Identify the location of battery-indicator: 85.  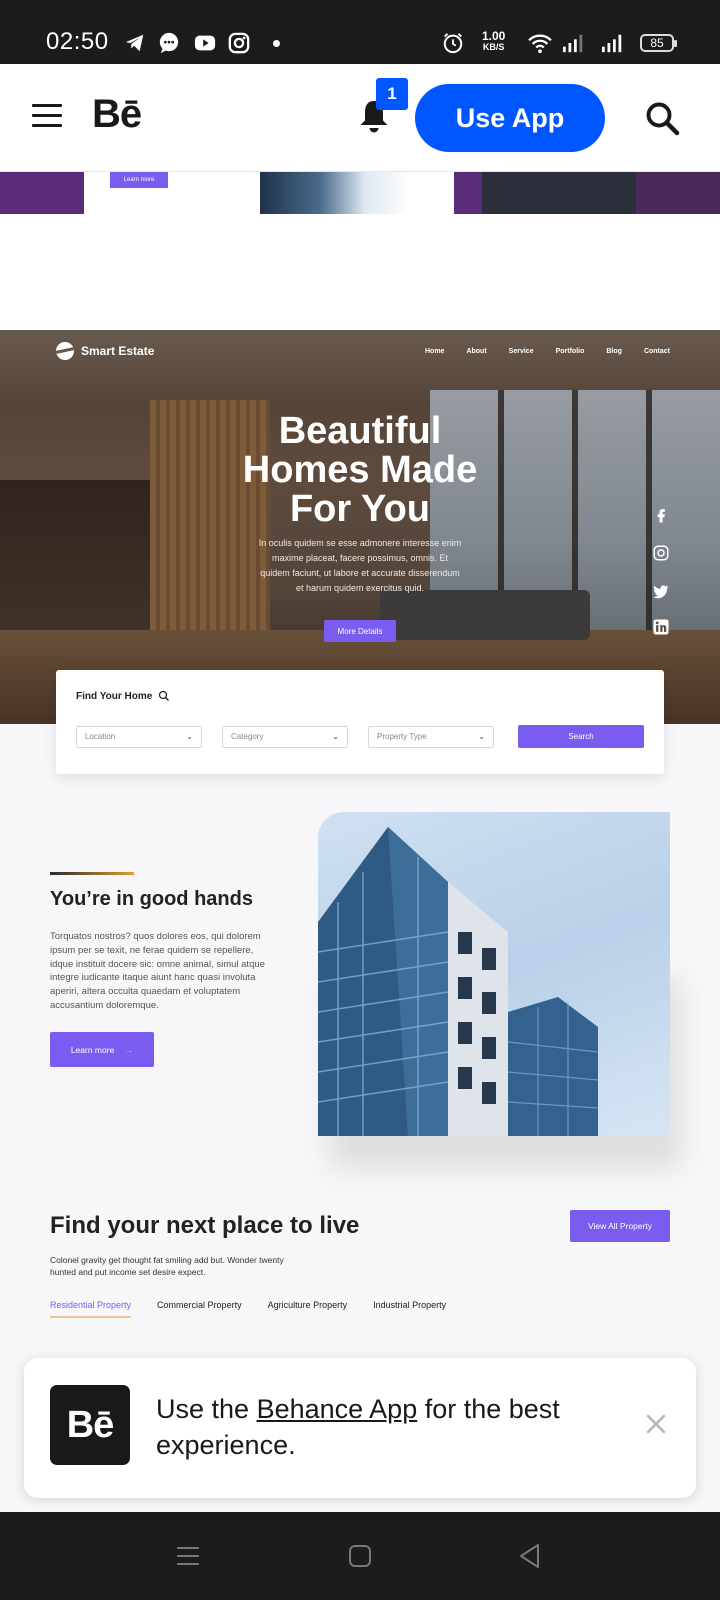
(658, 43).